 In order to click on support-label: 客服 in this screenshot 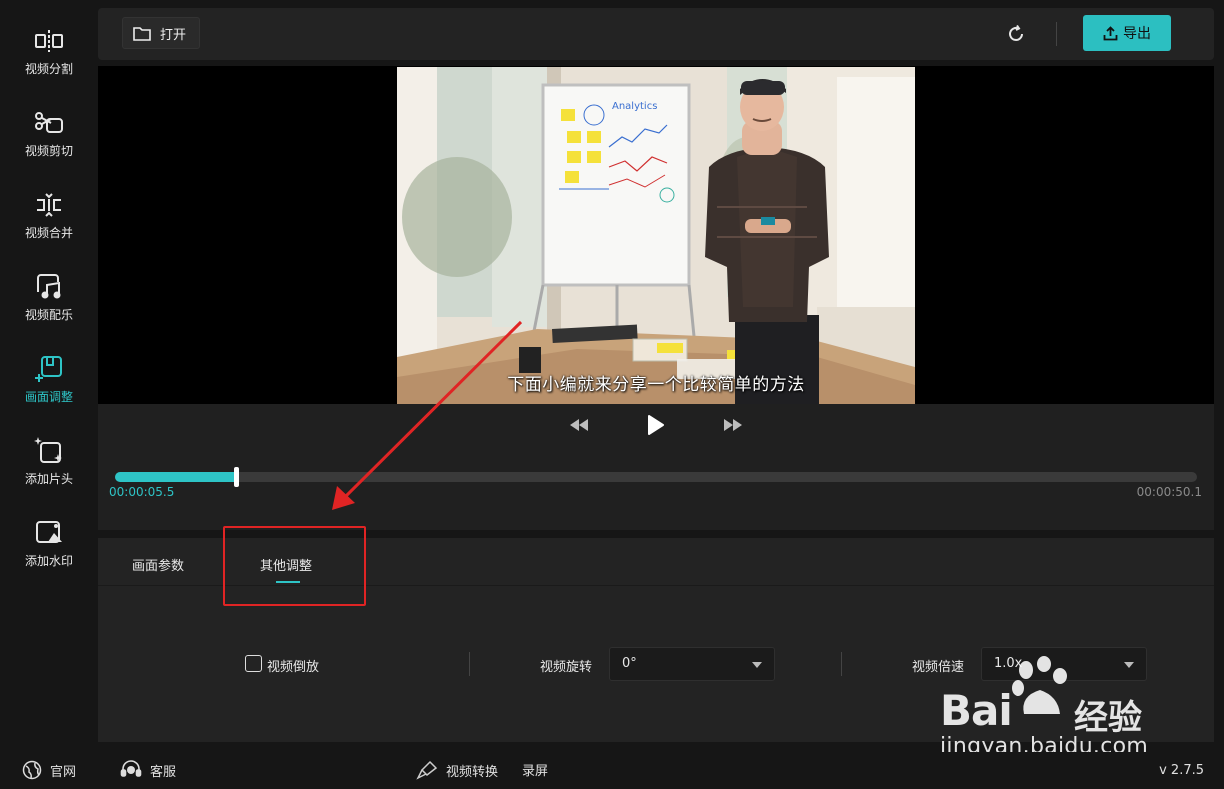, I will do `click(163, 772)`.